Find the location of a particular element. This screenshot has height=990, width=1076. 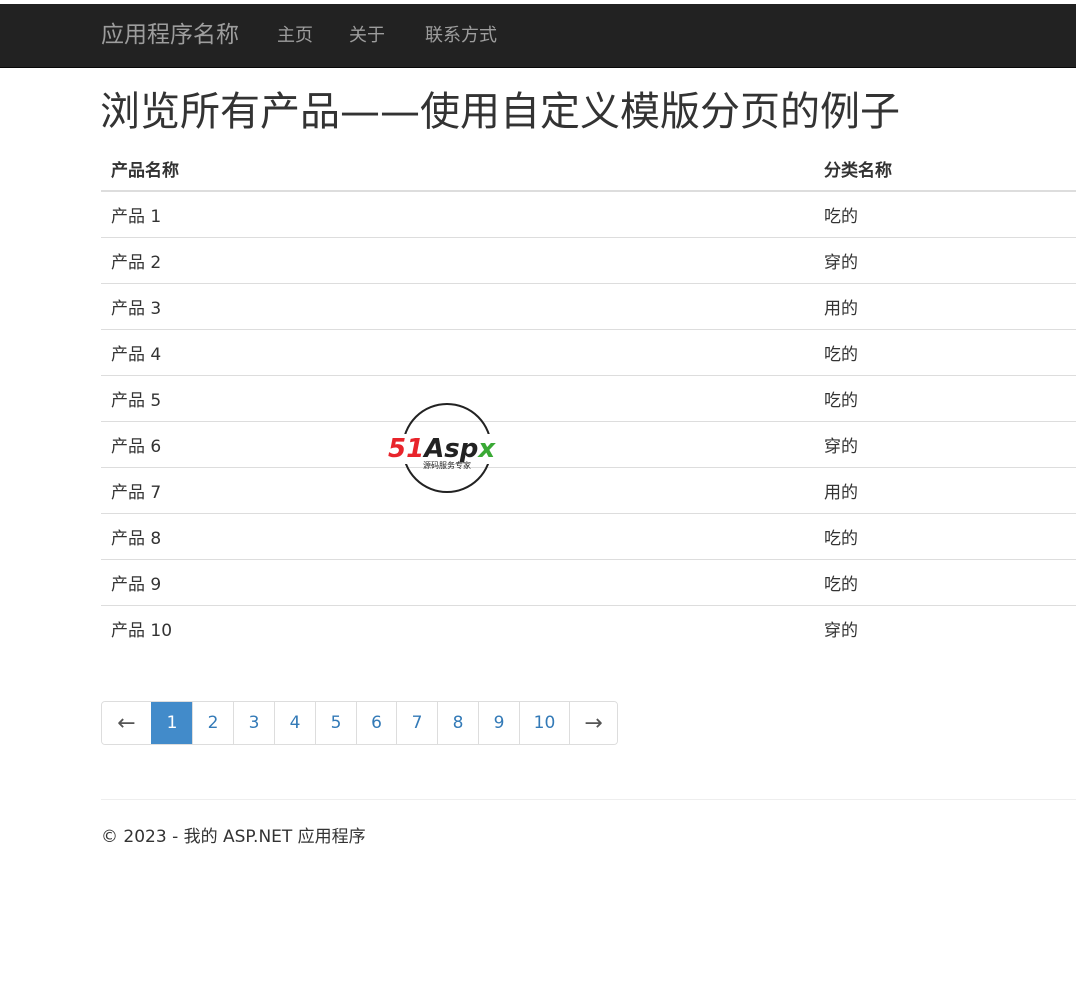

table-row: 产品 1 吃的 is located at coordinates (588, 214).